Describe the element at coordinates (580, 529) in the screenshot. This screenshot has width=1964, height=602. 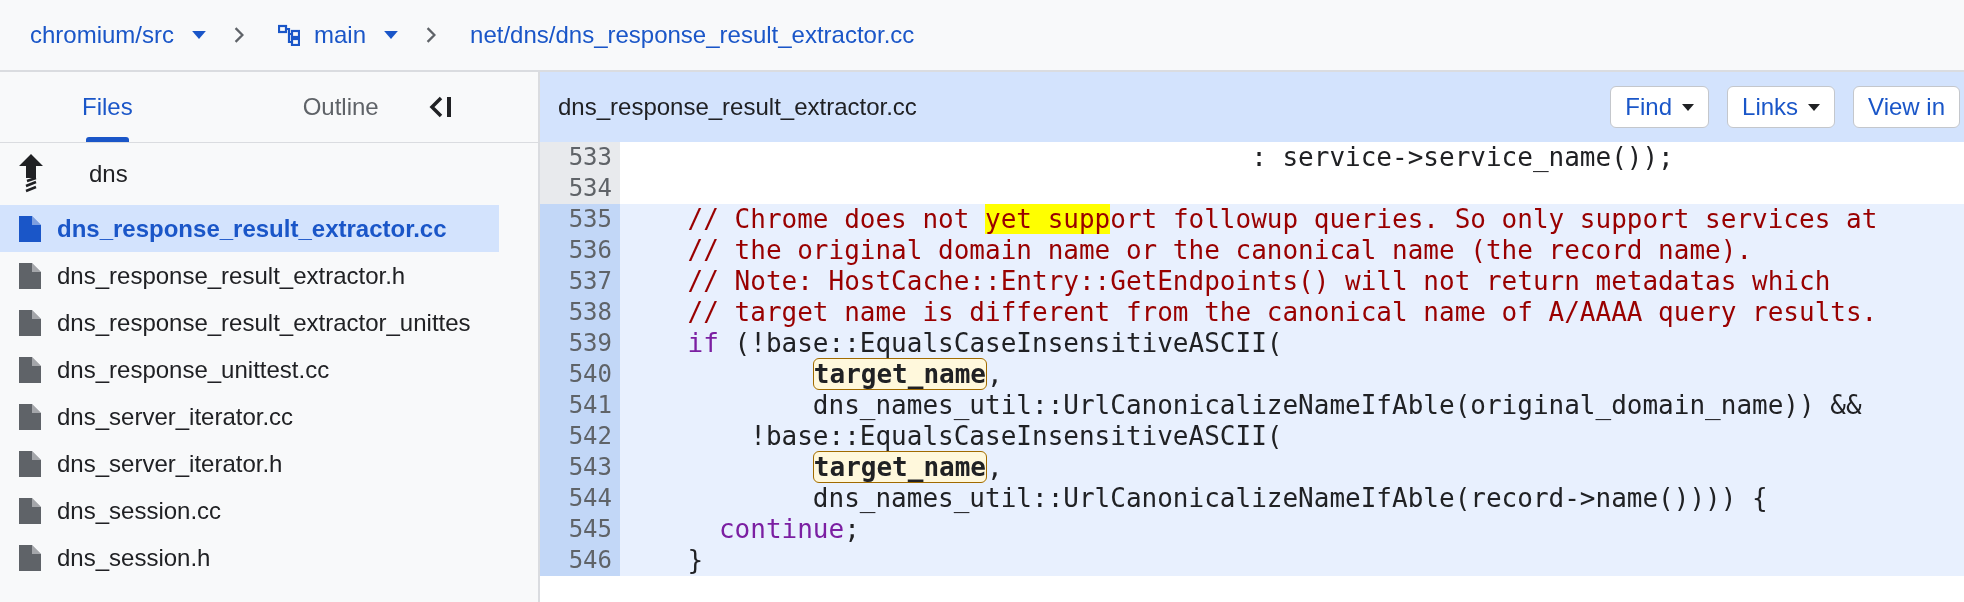
I see `line-number: 545` at that location.